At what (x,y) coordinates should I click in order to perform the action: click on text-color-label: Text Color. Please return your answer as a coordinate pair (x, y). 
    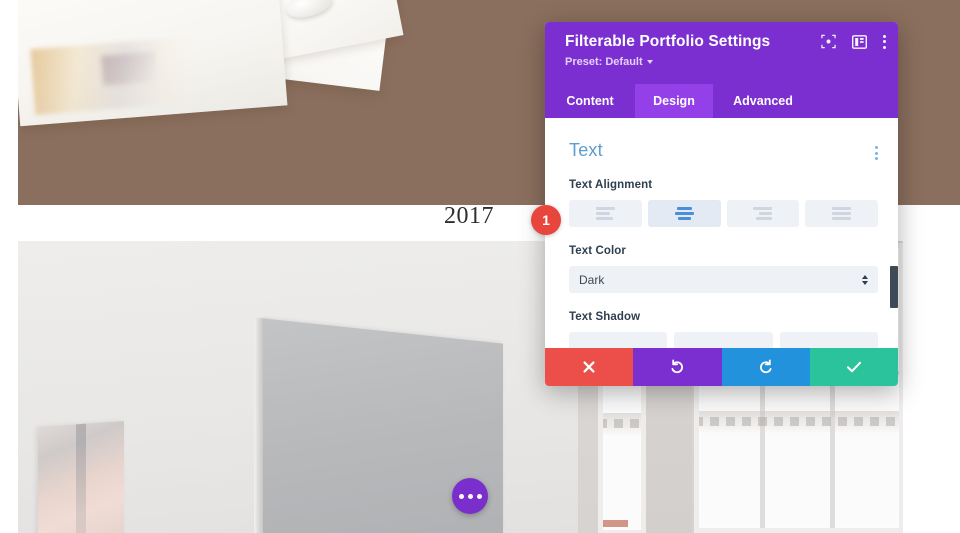
    Looking at the image, I should click on (598, 251).